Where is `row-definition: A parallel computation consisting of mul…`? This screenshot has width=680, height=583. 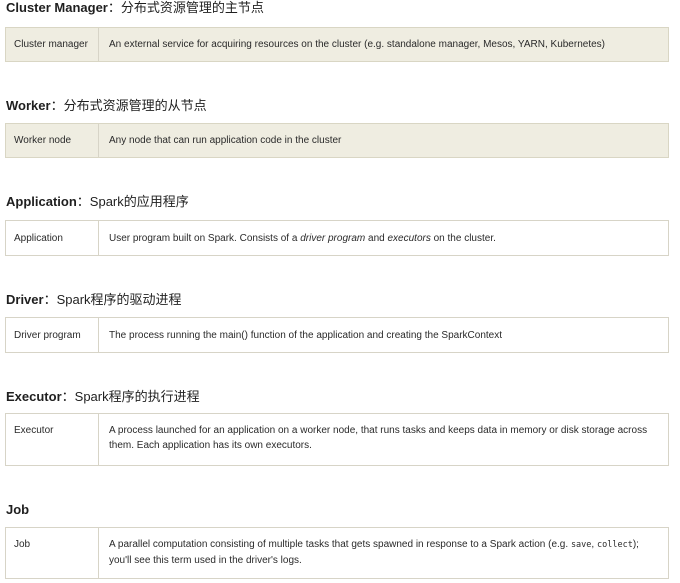 row-definition: A parallel computation consisting of mul… is located at coordinates (383, 553).